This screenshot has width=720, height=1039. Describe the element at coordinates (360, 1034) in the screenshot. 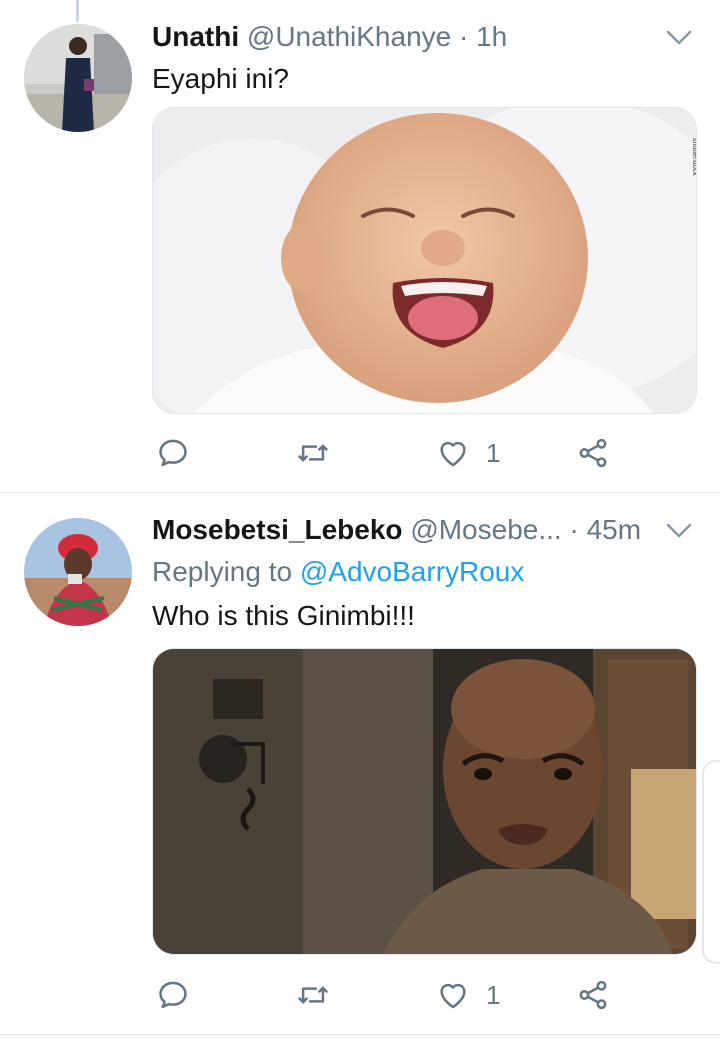

I see `tweet-divider` at that location.